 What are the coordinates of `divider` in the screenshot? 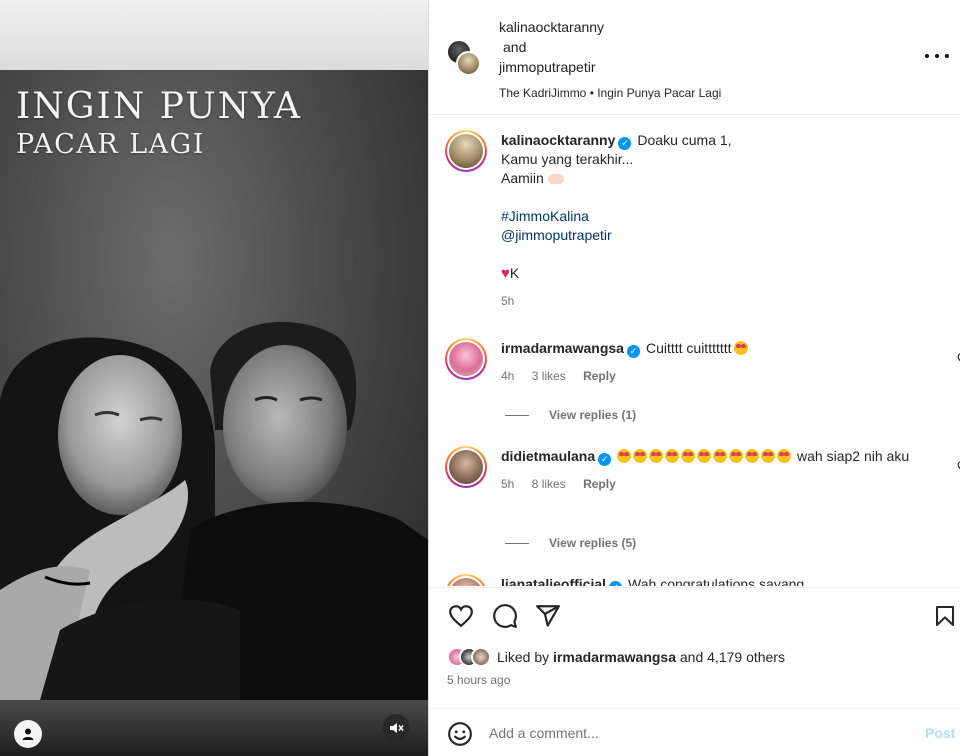 It's located at (694, 587).